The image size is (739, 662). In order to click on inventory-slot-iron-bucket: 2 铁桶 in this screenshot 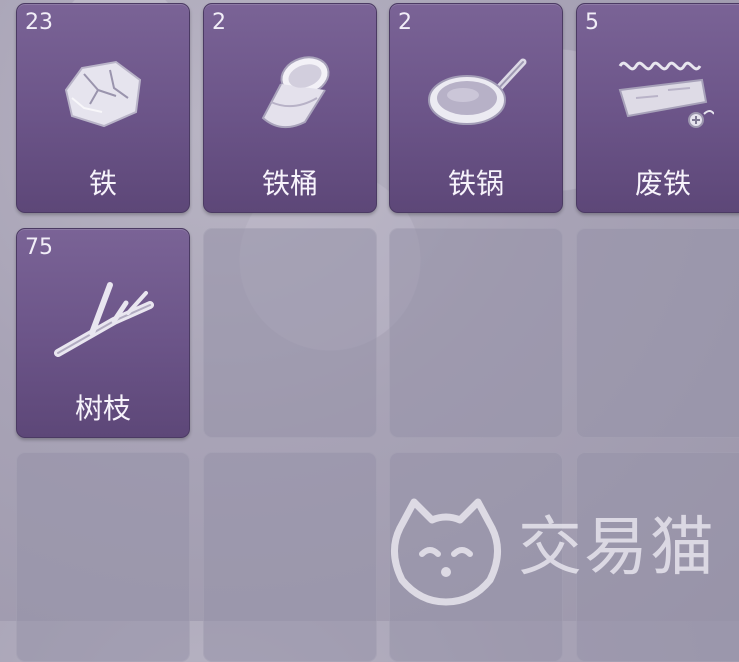, I will do `click(290, 108)`.